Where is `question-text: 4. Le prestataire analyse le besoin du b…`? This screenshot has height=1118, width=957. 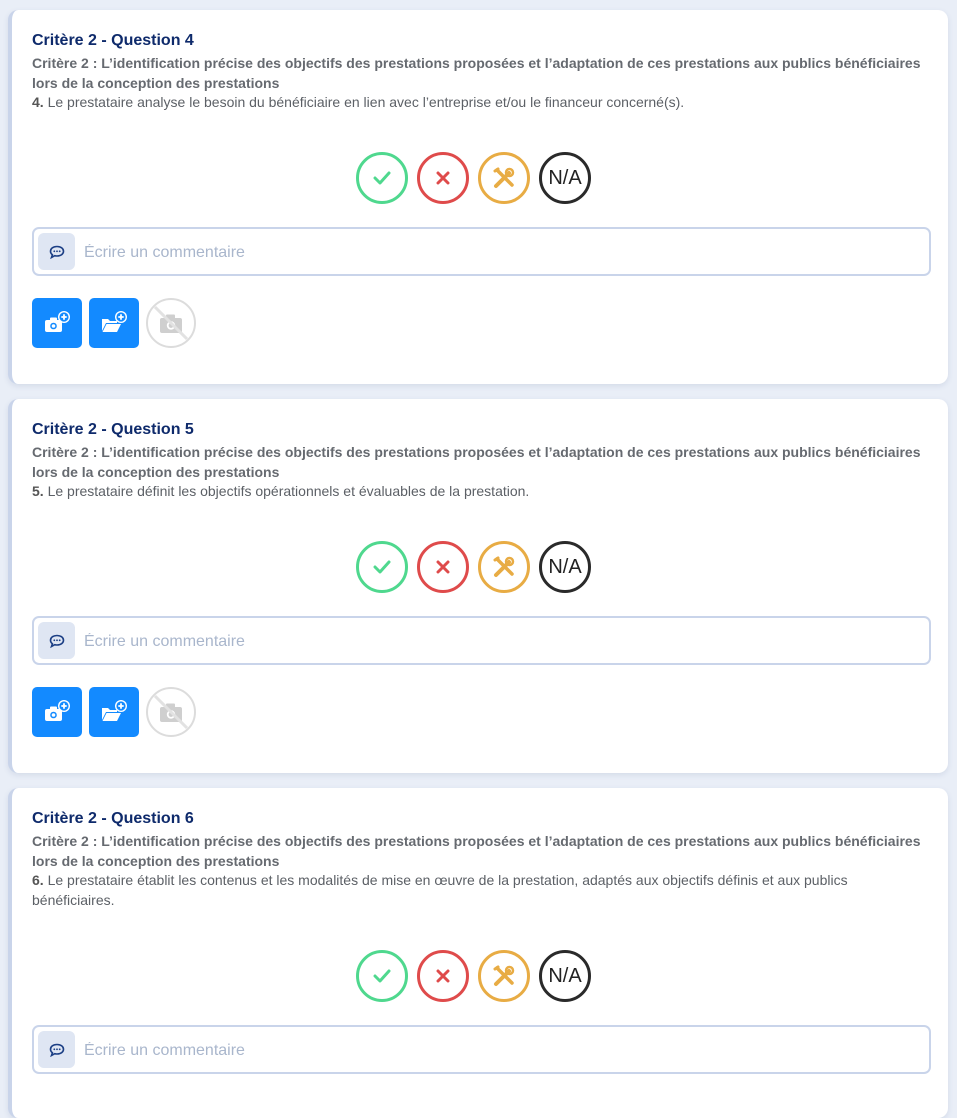 question-text: 4. Le prestataire analyse le besoin du b… is located at coordinates (462, 102).